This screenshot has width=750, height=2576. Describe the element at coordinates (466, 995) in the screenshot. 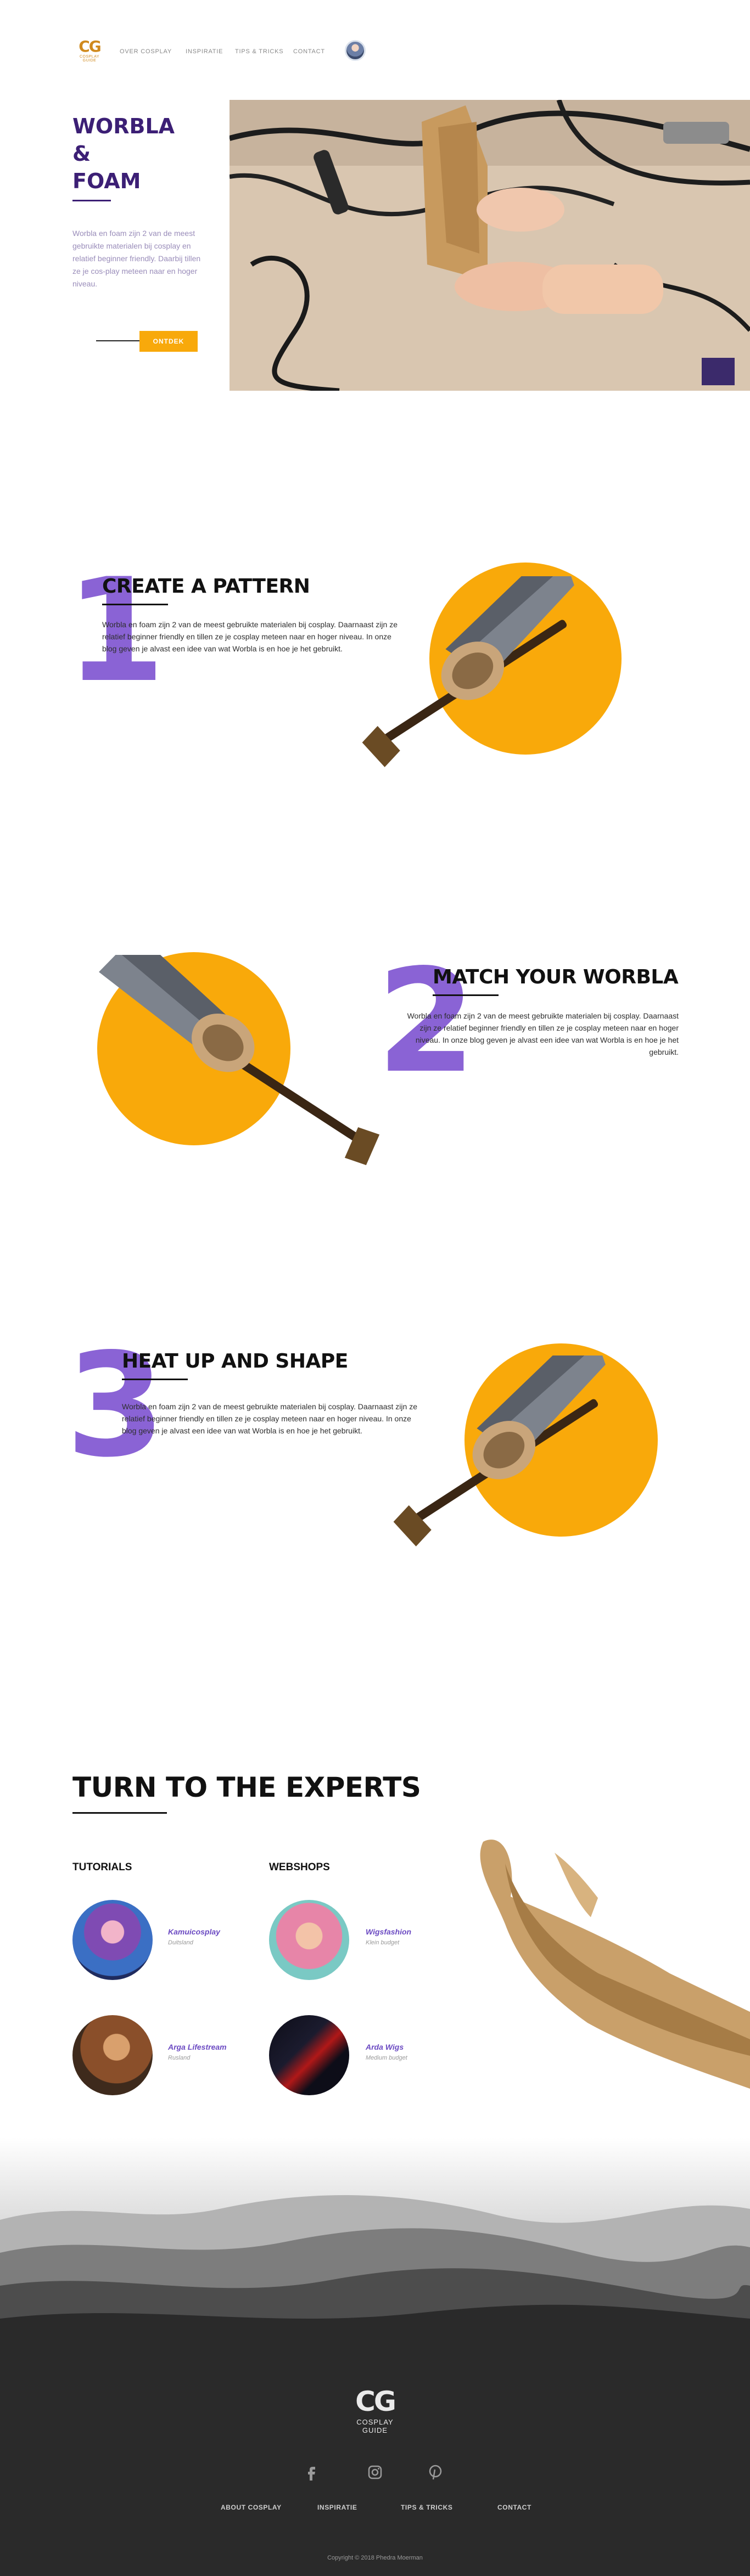

I see `step-2-underline` at that location.